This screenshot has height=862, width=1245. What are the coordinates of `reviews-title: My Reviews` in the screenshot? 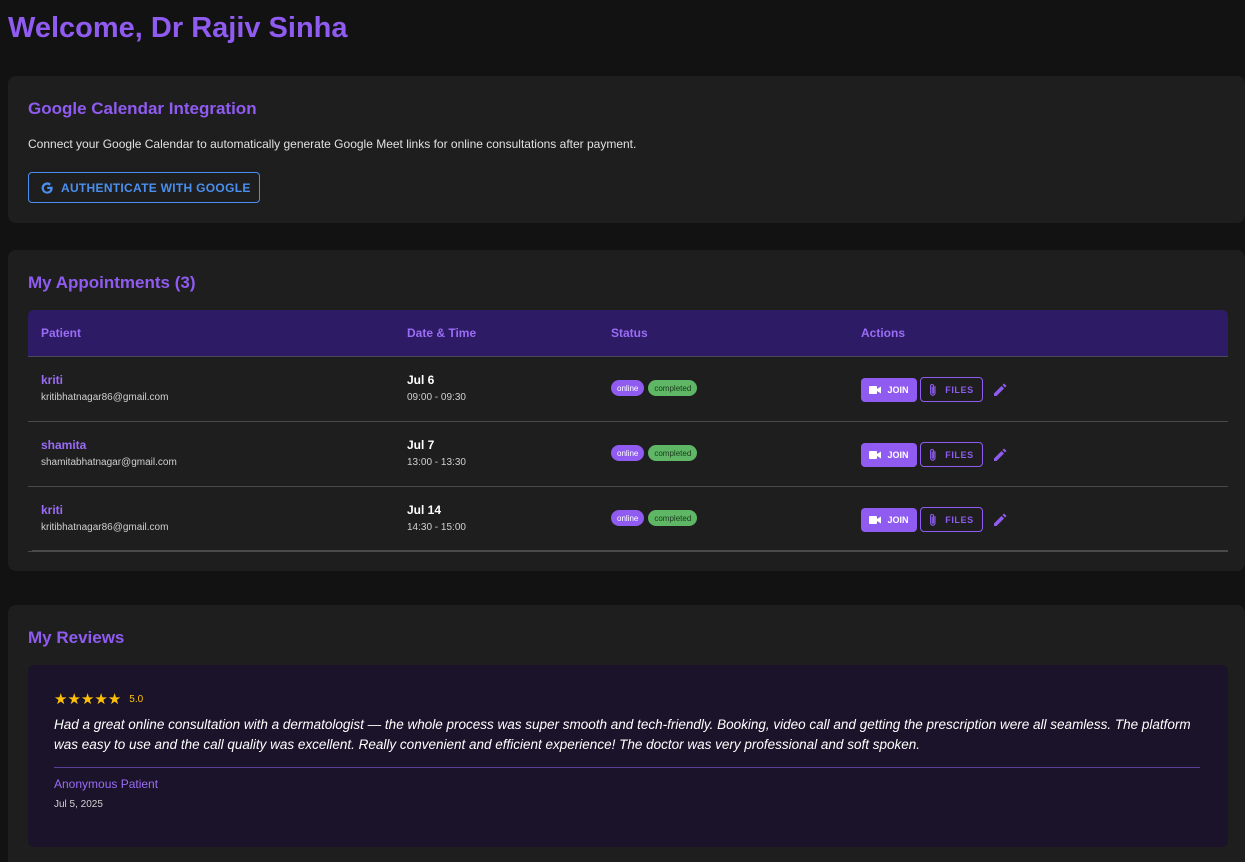 It's located at (76, 637).